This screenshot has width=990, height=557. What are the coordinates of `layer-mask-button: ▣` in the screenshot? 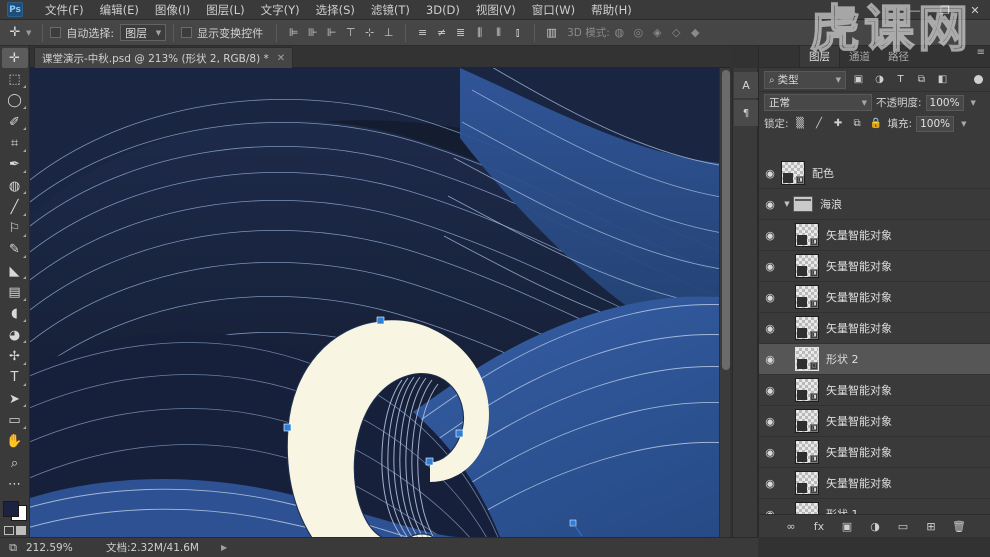 It's located at (847, 526).